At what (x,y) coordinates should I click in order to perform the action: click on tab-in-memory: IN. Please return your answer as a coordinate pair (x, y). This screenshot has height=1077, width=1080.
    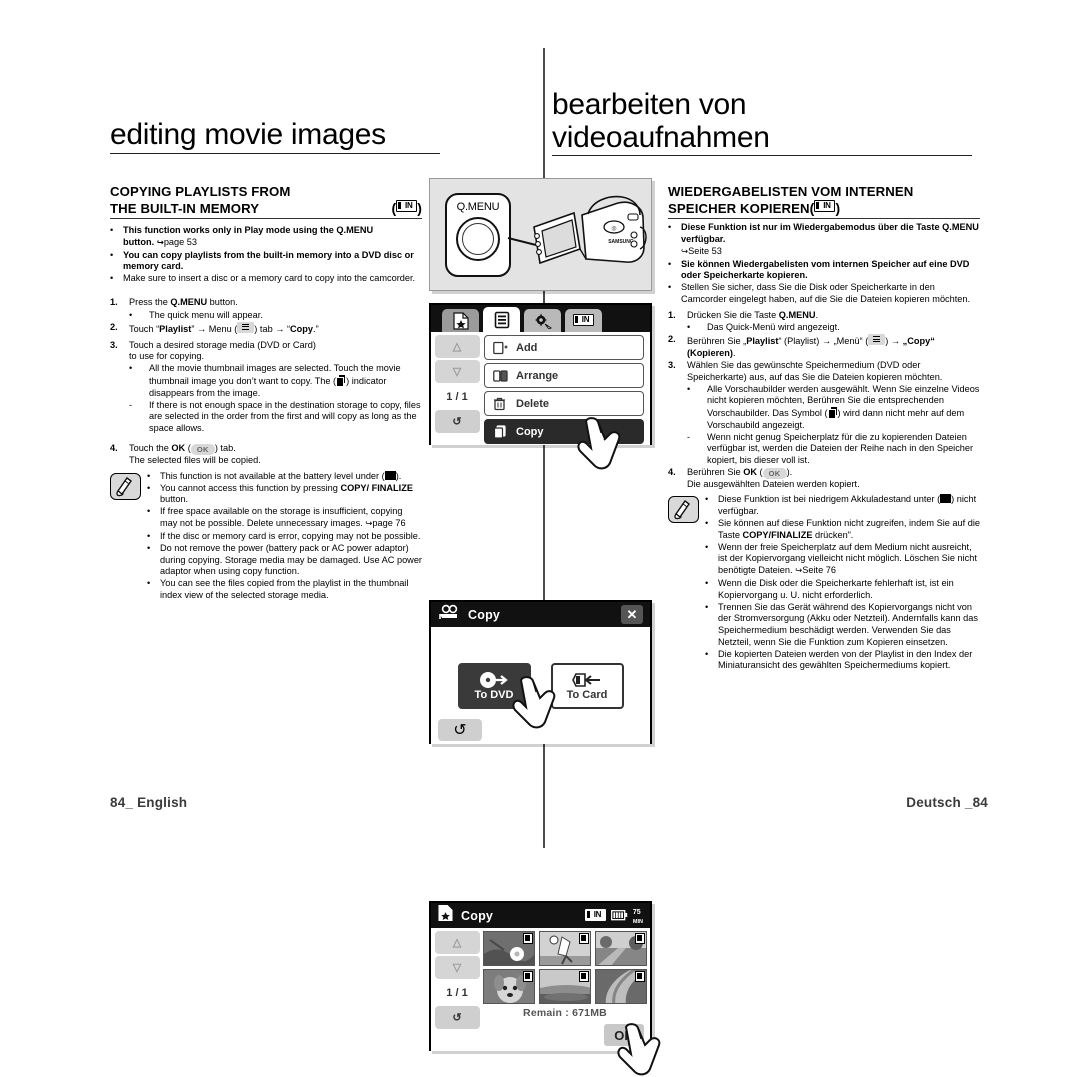
    Looking at the image, I should click on (583, 320).